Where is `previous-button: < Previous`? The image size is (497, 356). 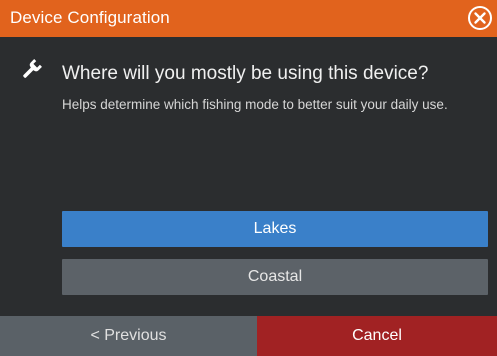 previous-button: < Previous is located at coordinates (128, 336).